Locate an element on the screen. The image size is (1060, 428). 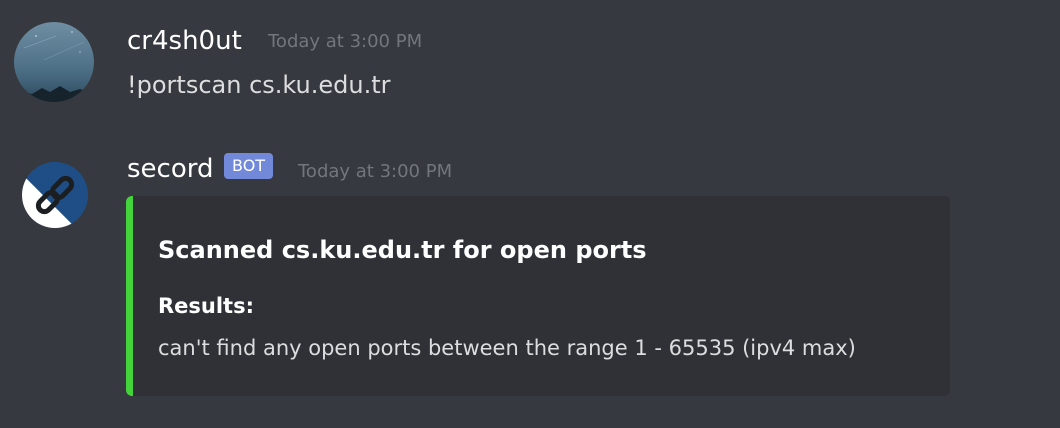
embed-title: Scanned cs.ku.edu.tr for open ports is located at coordinates (402, 250).